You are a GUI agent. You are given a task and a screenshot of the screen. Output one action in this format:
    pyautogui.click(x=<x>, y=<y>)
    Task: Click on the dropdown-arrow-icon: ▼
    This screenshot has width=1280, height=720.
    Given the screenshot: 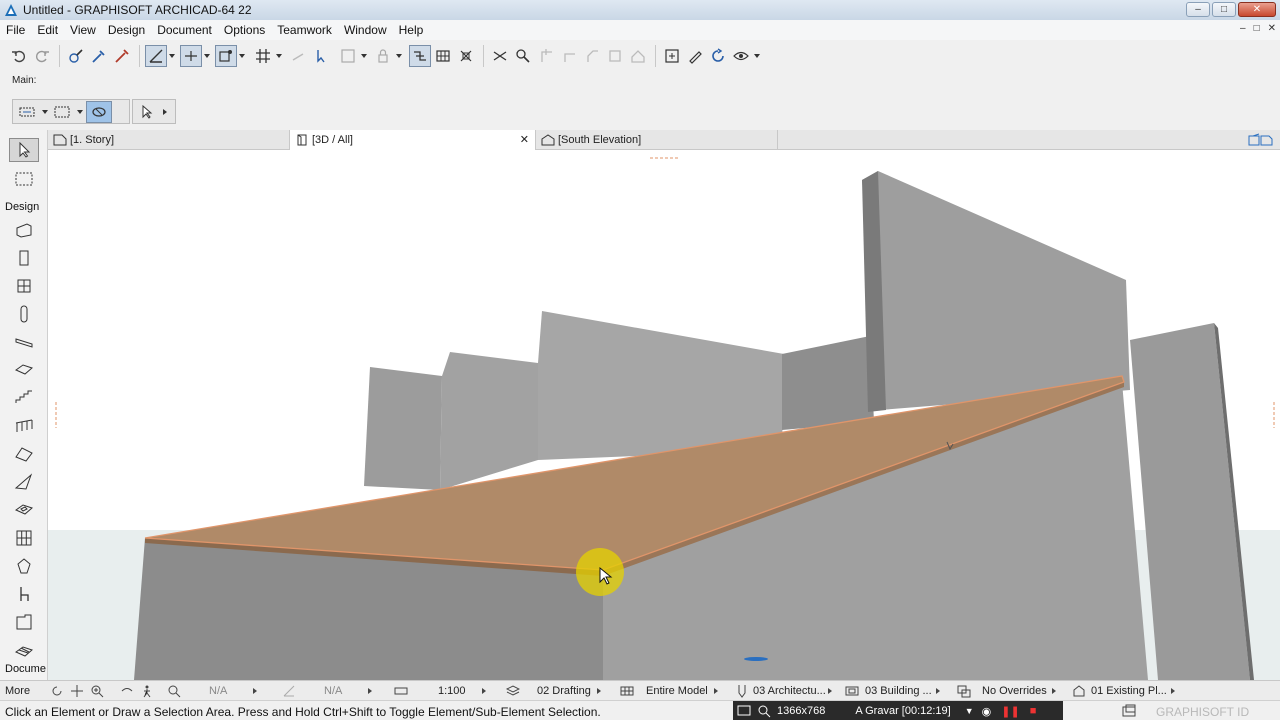 What is the action you would take?
    pyautogui.click(x=969, y=711)
    